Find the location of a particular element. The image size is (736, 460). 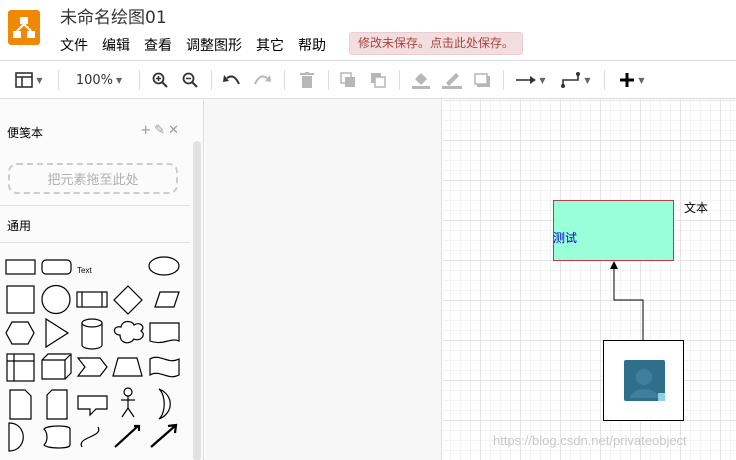

fill-color-button is located at coordinates (421, 80).